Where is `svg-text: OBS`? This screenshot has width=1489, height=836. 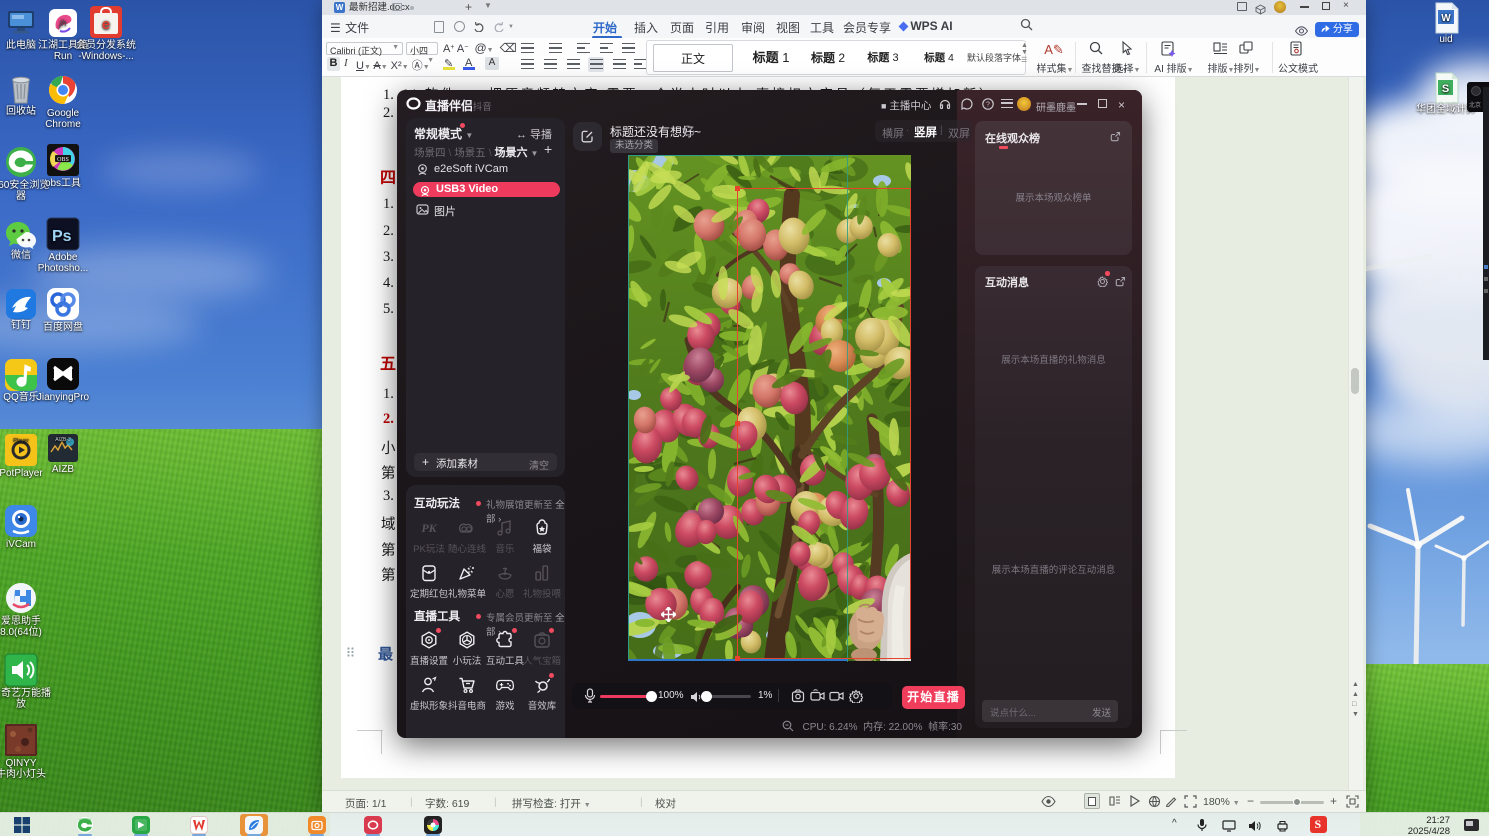
svg-text: OBS is located at coordinates (63, 160).